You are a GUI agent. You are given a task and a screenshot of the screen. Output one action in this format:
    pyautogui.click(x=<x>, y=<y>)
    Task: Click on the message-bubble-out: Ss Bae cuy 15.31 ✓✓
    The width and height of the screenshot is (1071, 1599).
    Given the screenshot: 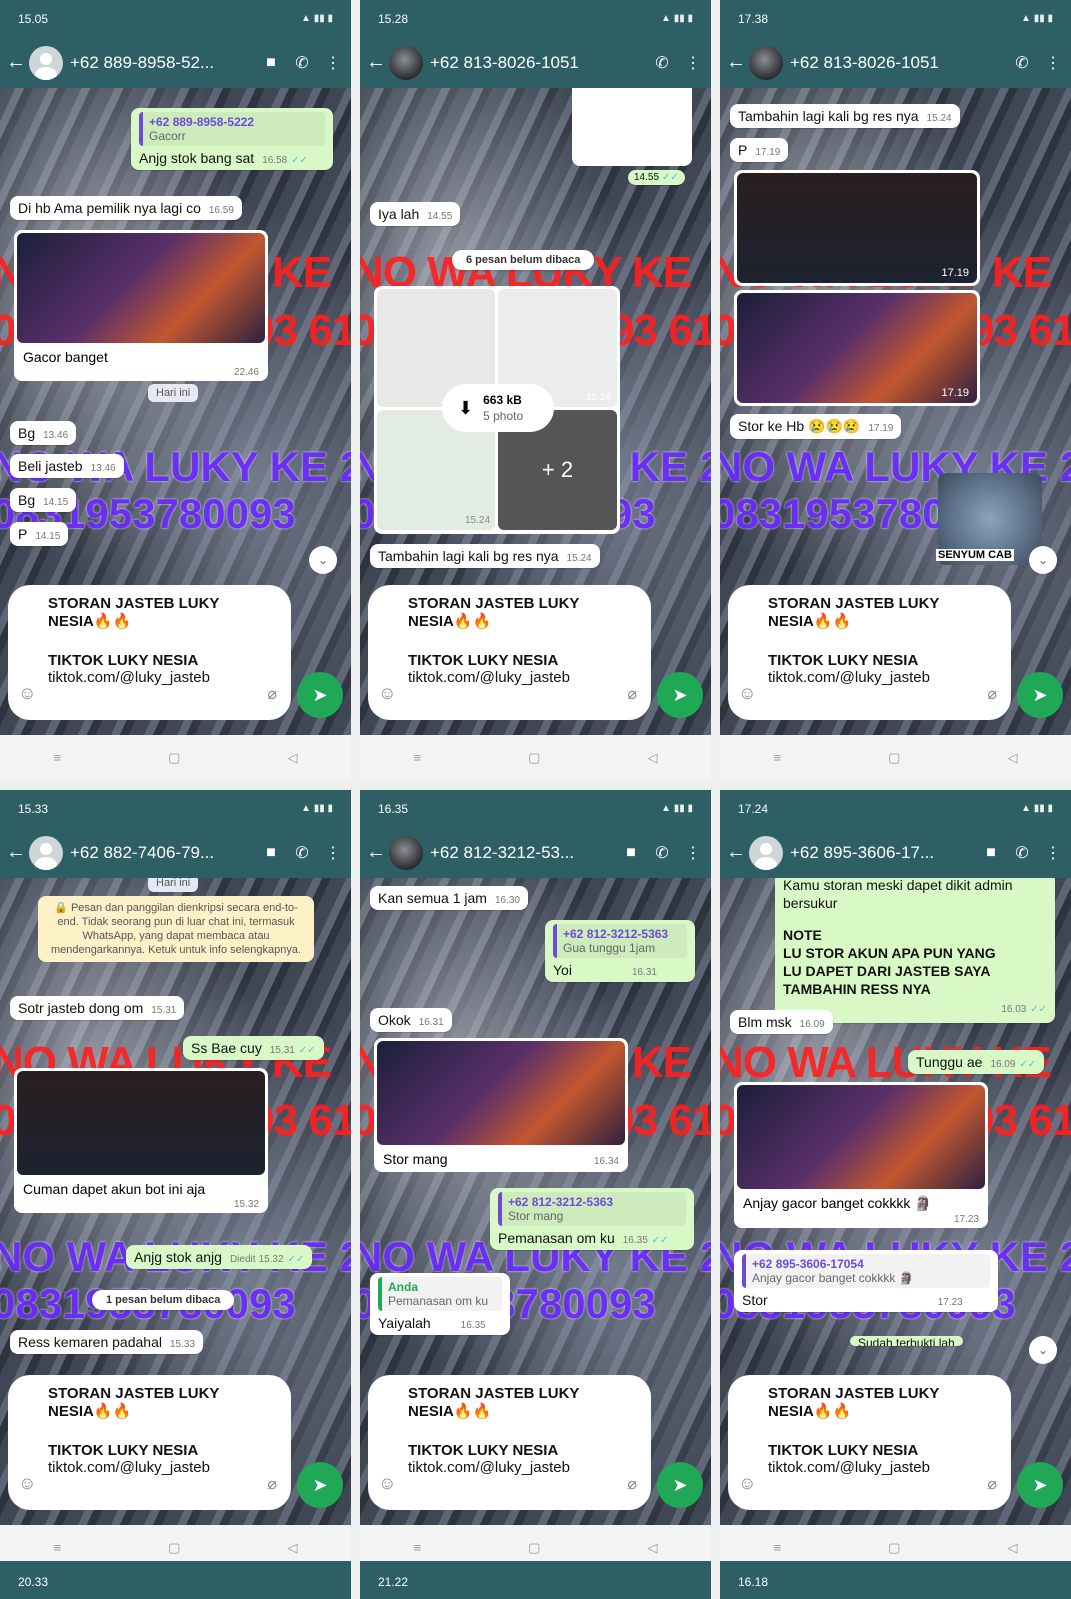 What is the action you would take?
    pyautogui.click(x=253, y=1048)
    